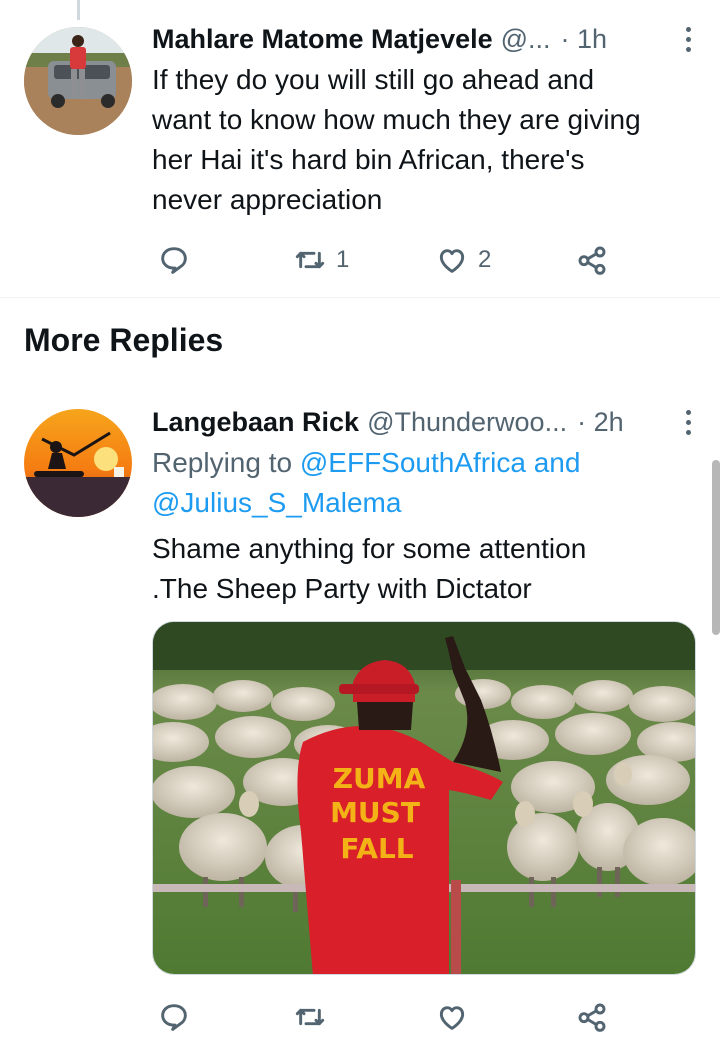 The image size is (720, 1051). Describe the element at coordinates (379, 778) in the screenshot. I see `svg-text: ZUMA` at that location.